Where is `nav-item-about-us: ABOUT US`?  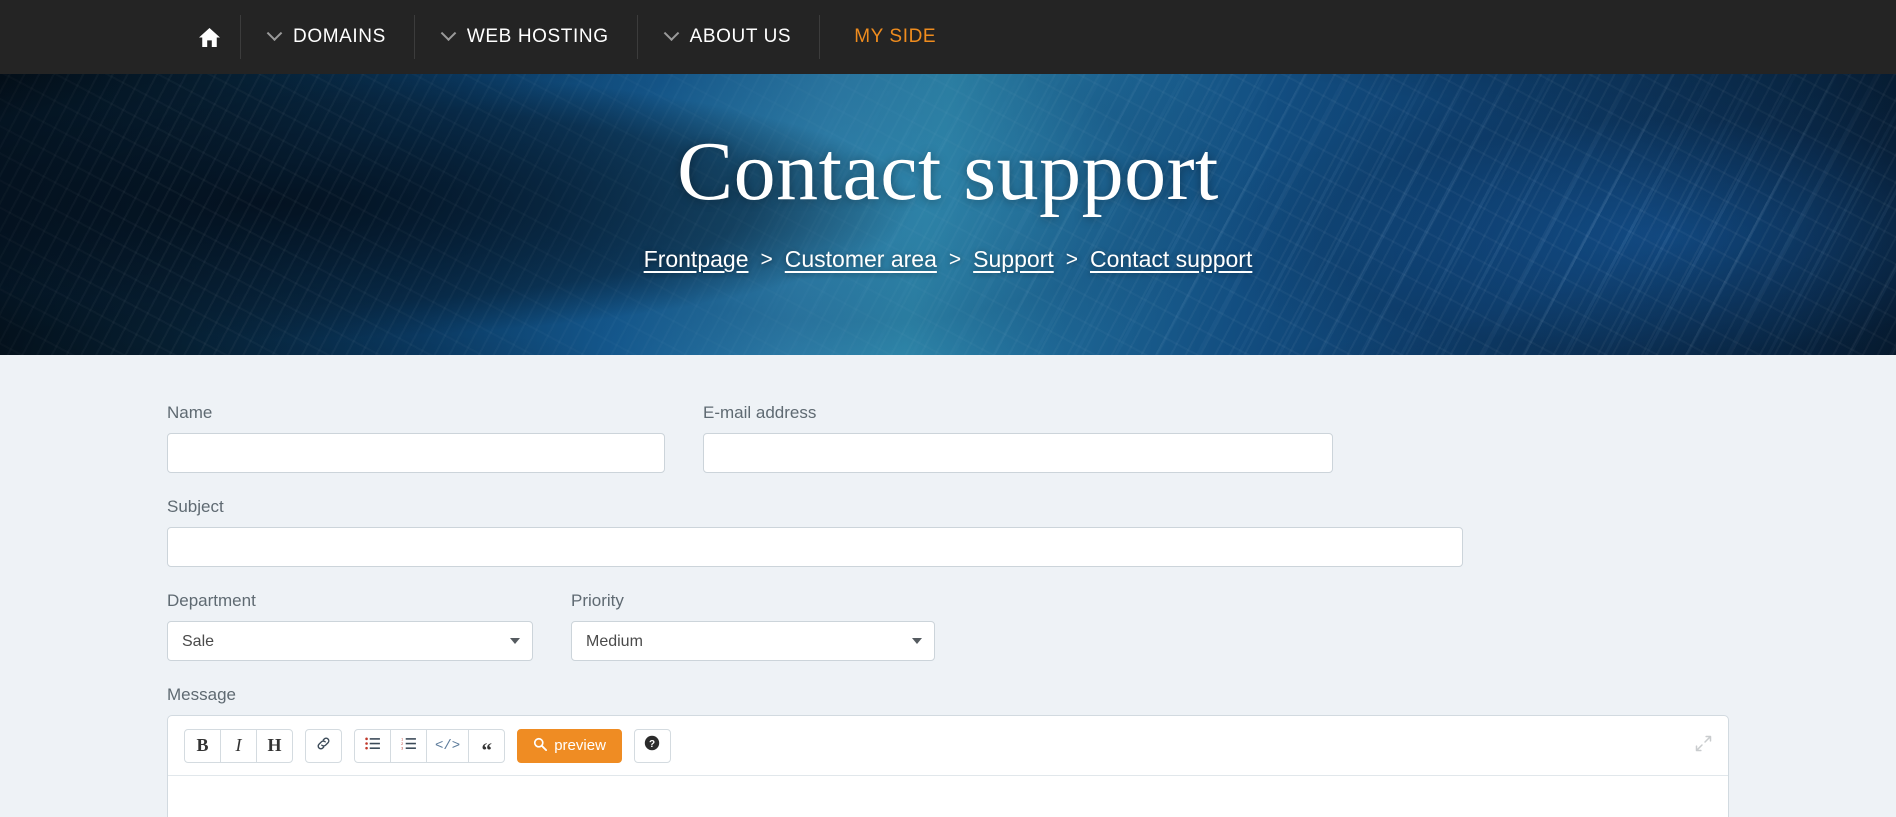
nav-item-about-us: ABOUT US is located at coordinates (729, 37).